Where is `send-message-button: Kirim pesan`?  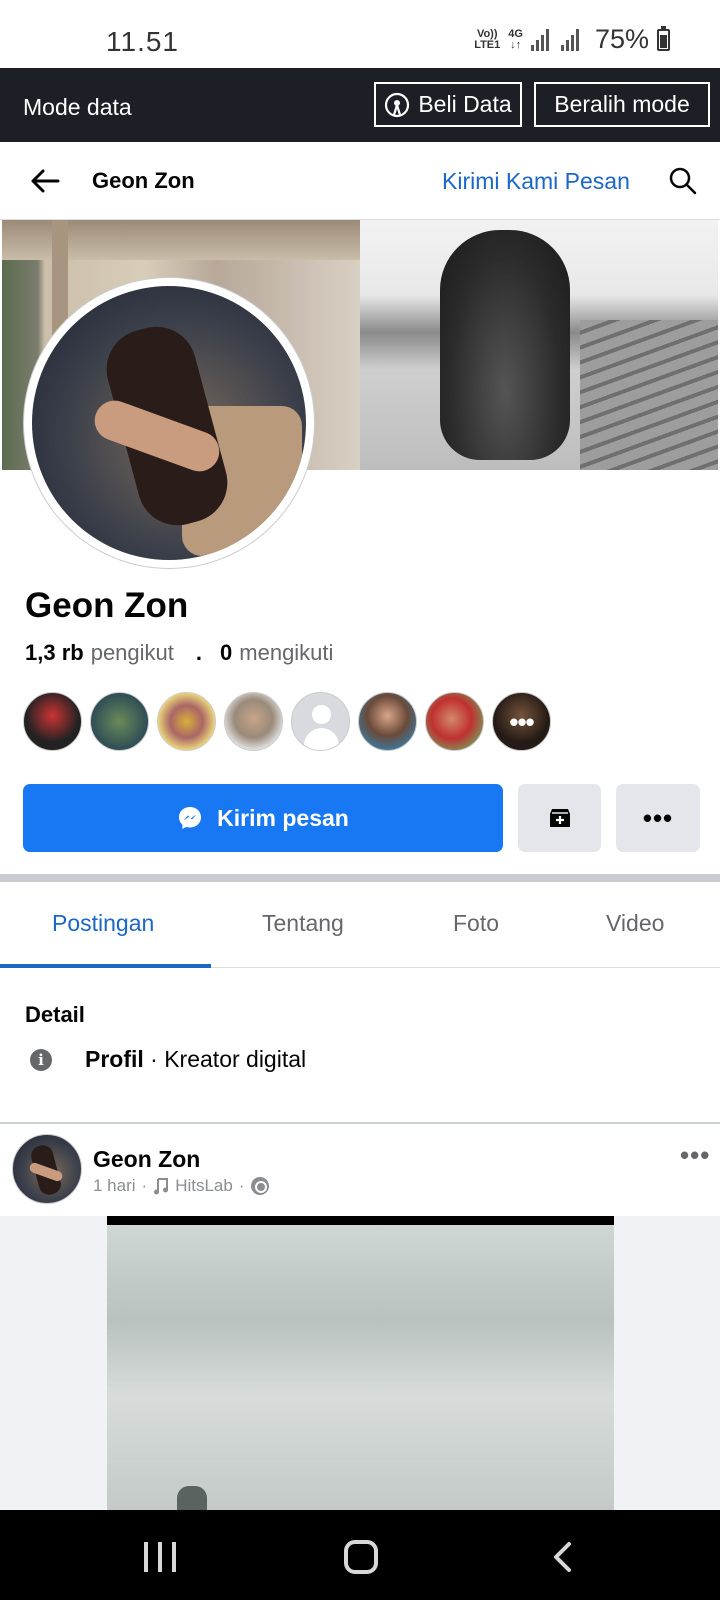
send-message-button: Kirim pesan is located at coordinates (263, 818).